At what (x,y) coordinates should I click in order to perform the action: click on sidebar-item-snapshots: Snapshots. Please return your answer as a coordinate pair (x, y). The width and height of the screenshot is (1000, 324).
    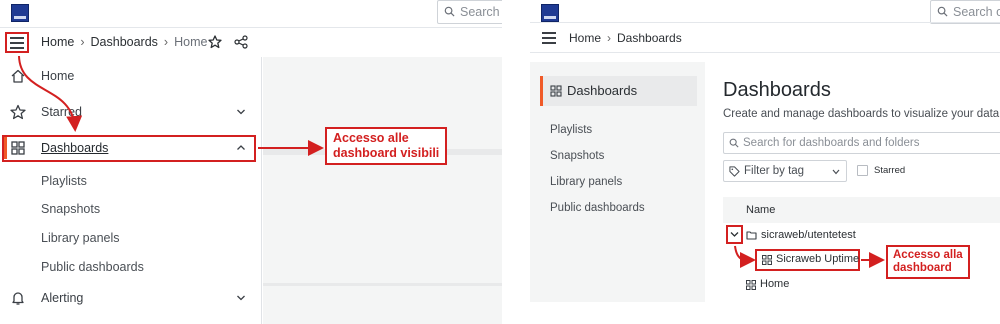
    Looking at the image, I should click on (577, 156).